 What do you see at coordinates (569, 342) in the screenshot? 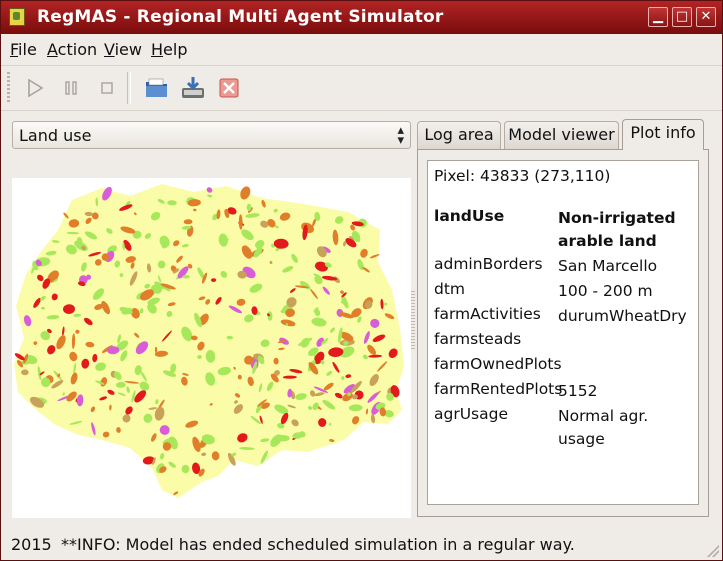
I see `info-row-farmsteads: farmsteads` at bounding box center [569, 342].